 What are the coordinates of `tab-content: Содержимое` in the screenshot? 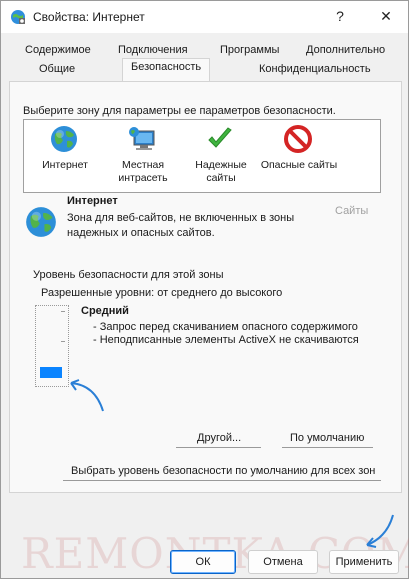 It's located at (58, 50).